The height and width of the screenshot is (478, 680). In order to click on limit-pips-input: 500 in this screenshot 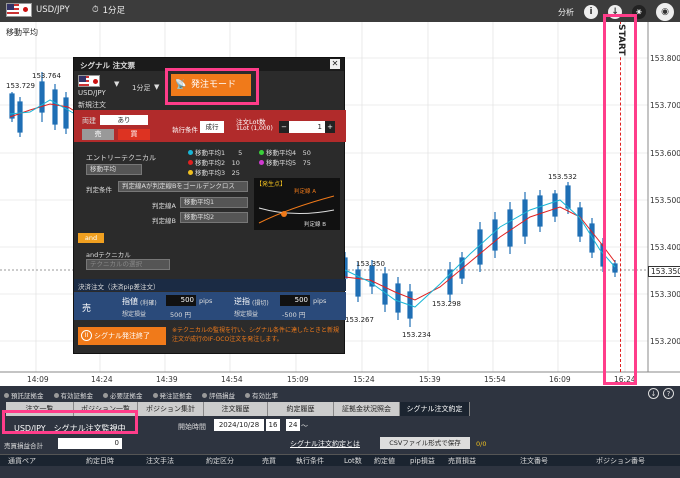, I will do `click(181, 300)`.